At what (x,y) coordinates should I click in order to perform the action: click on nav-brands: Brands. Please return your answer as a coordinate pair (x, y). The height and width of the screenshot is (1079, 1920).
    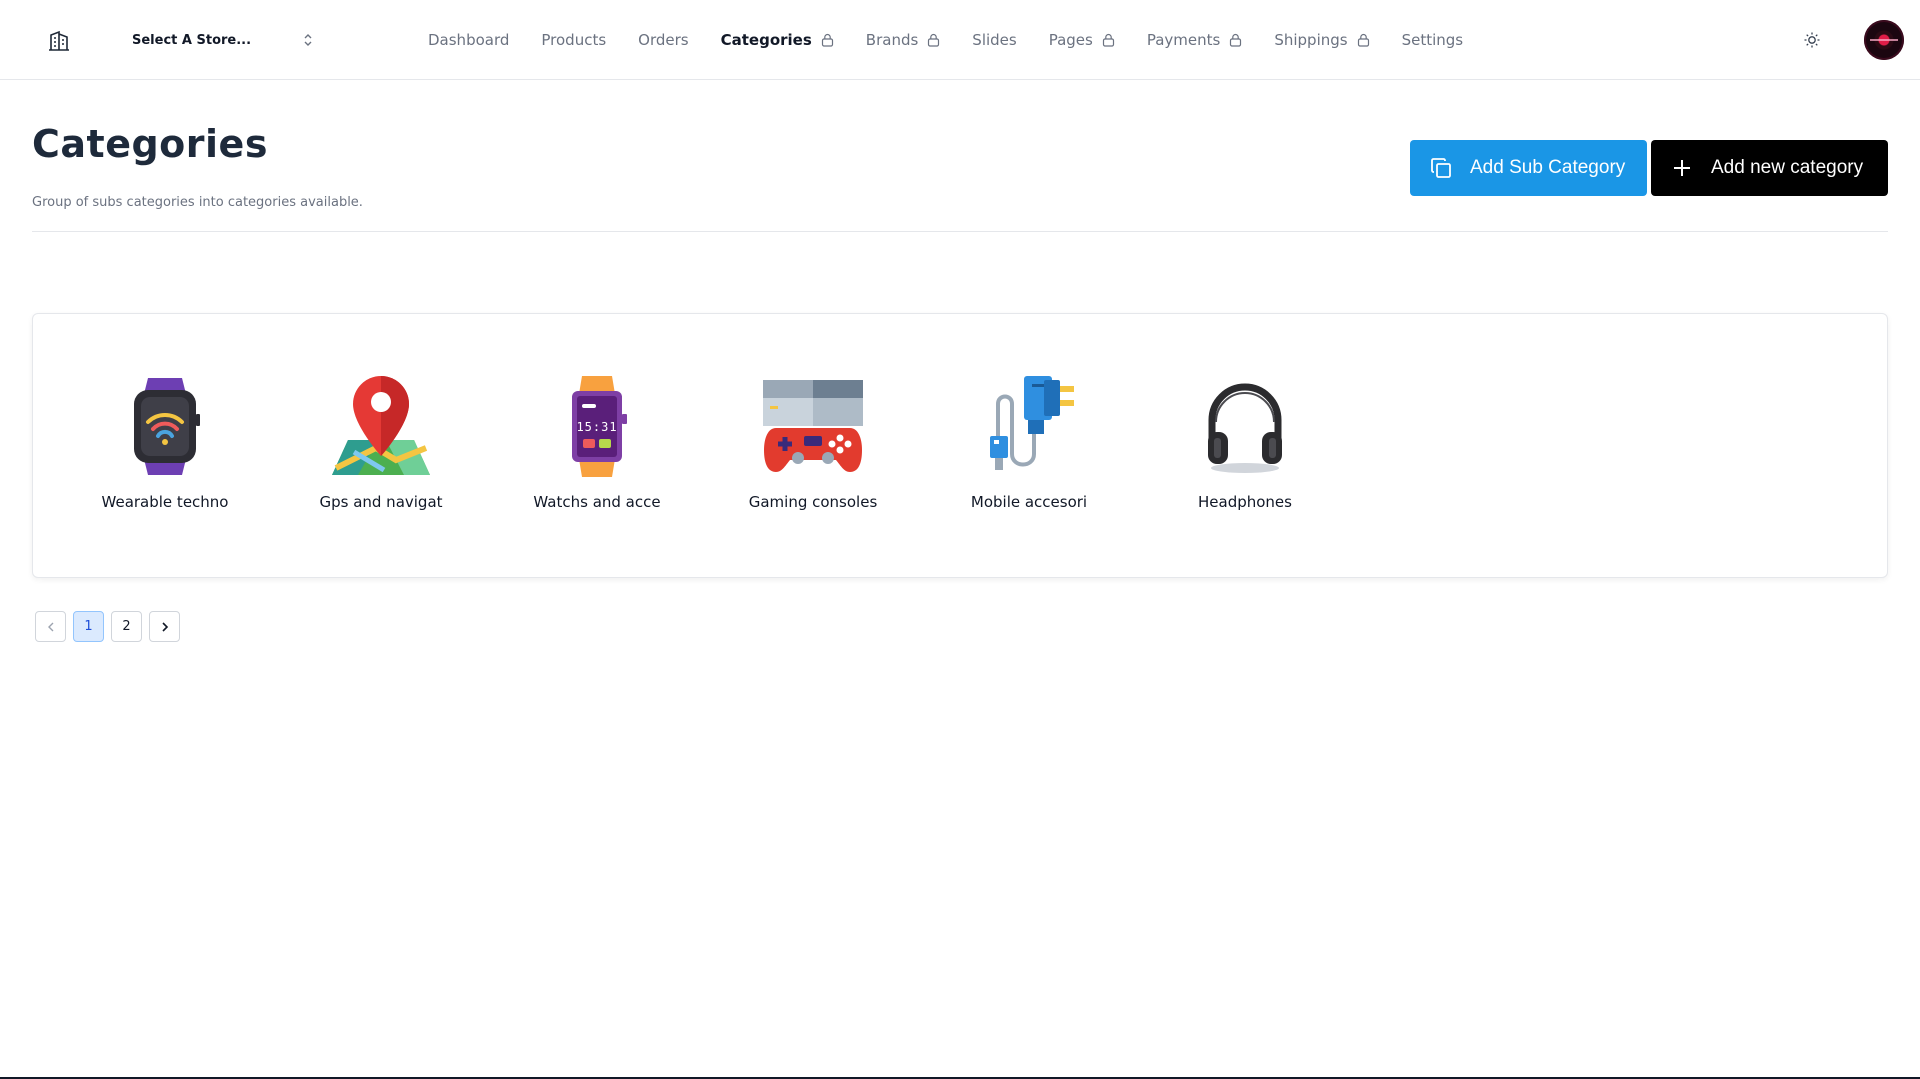
    Looking at the image, I should click on (903, 40).